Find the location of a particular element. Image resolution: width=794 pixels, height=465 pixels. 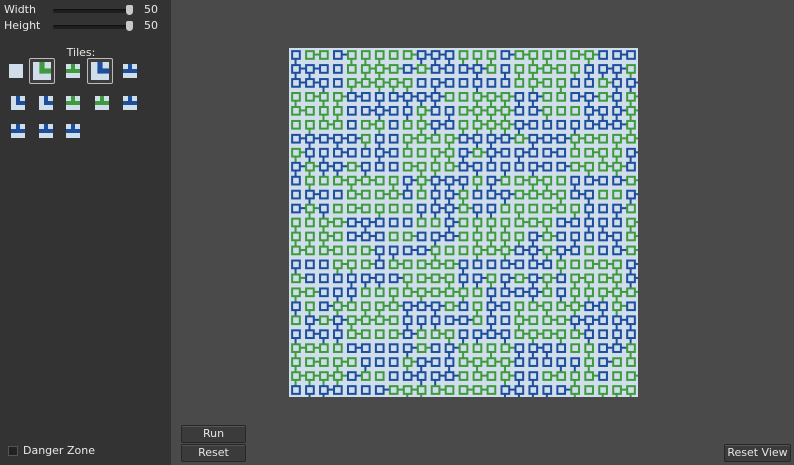

width-slider-row: Width 50 is located at coordinates (85, 10).